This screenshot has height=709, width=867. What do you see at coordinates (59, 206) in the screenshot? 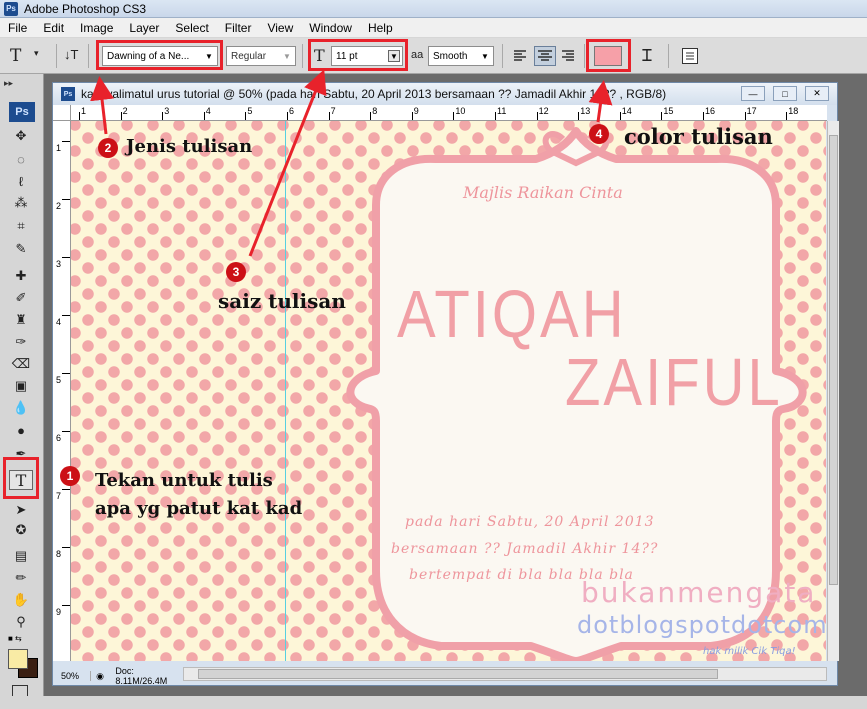
I see `ruler-left-label: 2` at bounding box center [59, 206].